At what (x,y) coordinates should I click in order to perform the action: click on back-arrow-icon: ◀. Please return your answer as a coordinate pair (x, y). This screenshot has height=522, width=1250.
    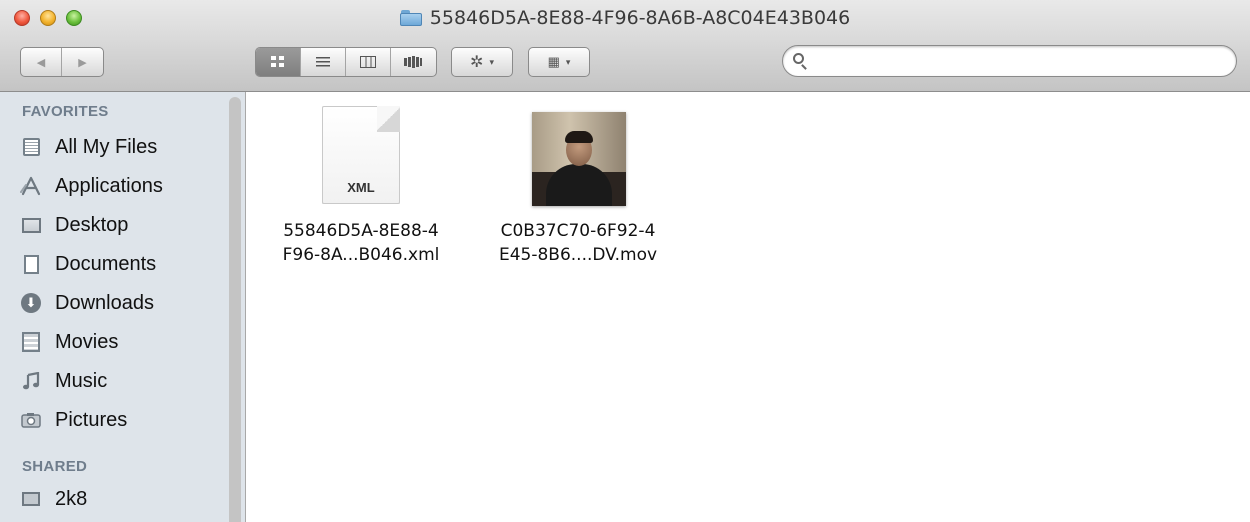
    Looking at the image, I should click on (41, 62).